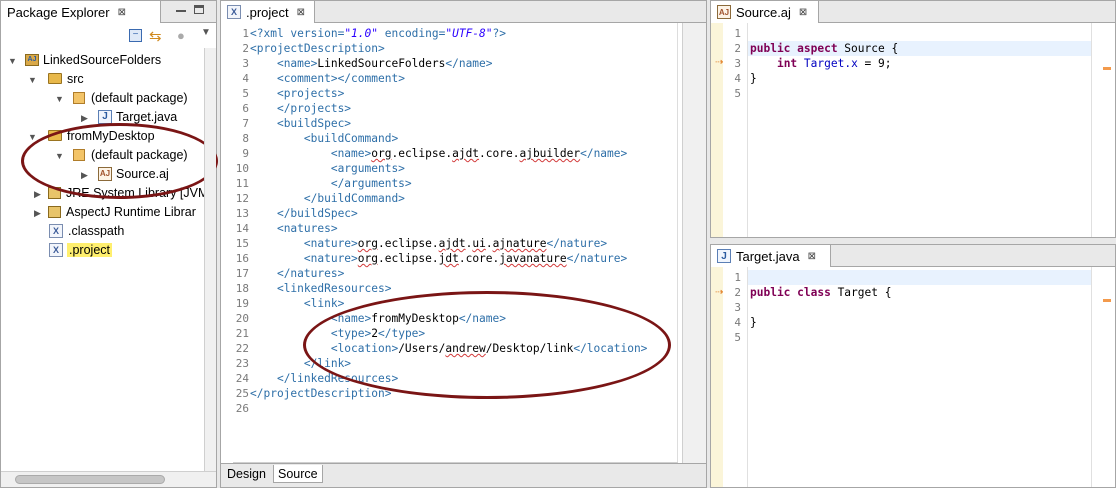 The image size is (1116, 488). I want to click on editor-tabbar: AJ Source.aj ⊠, so click(913, 12).